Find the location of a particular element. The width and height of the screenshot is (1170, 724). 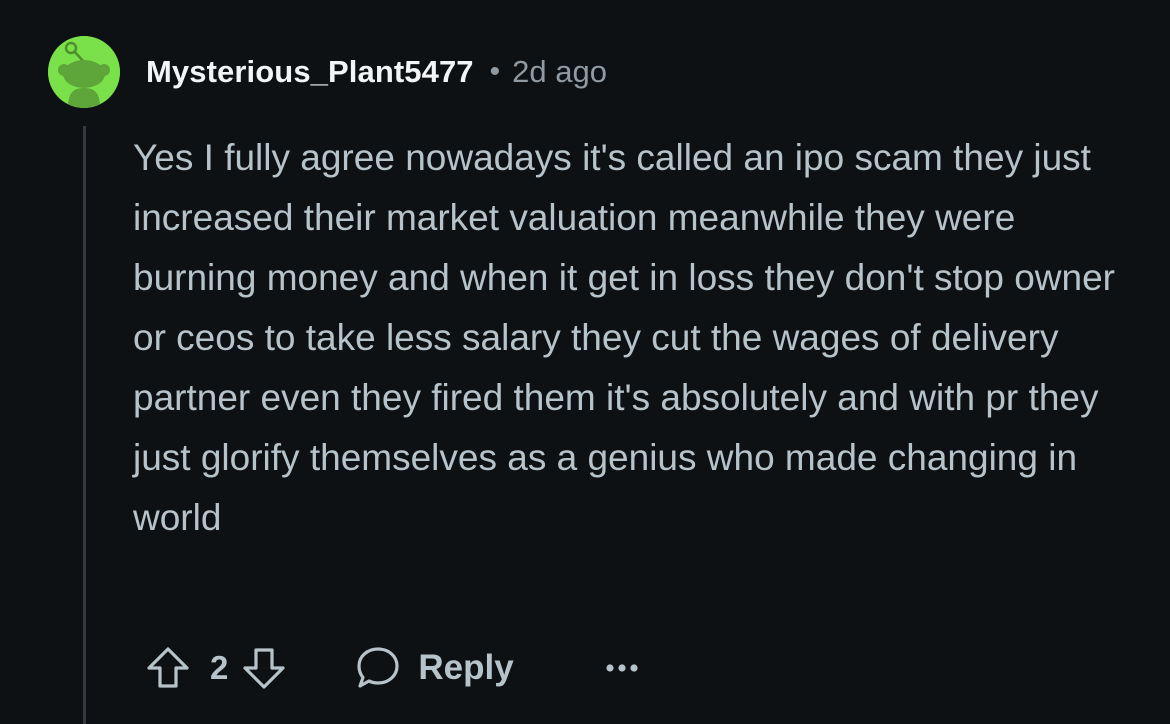

reply-button: Reply is located at coordinates (434, 668).